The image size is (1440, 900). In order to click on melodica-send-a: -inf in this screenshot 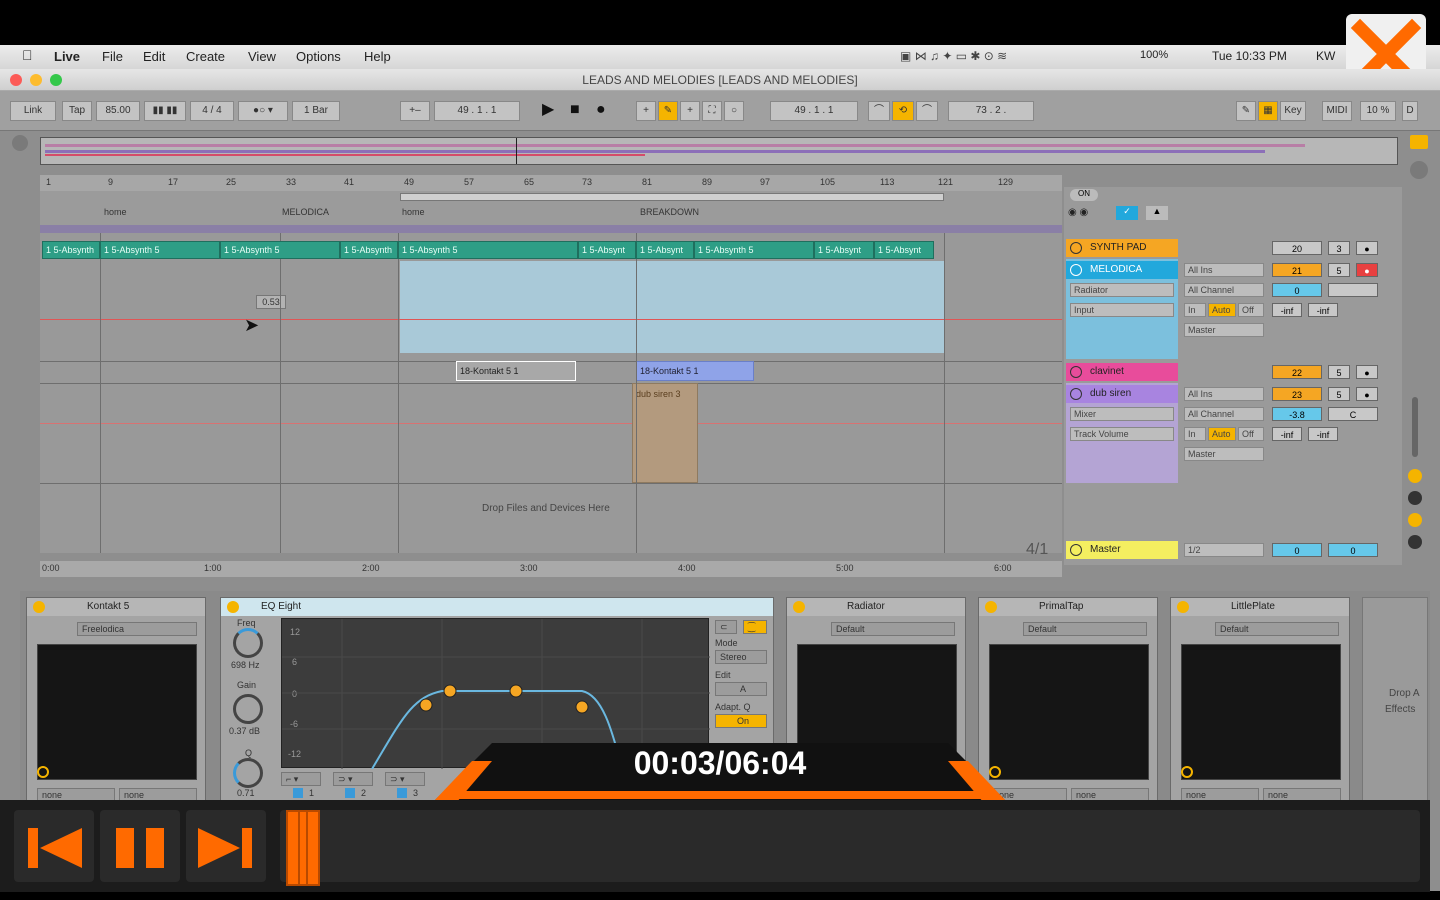, I will do `click(1287, 310)`.